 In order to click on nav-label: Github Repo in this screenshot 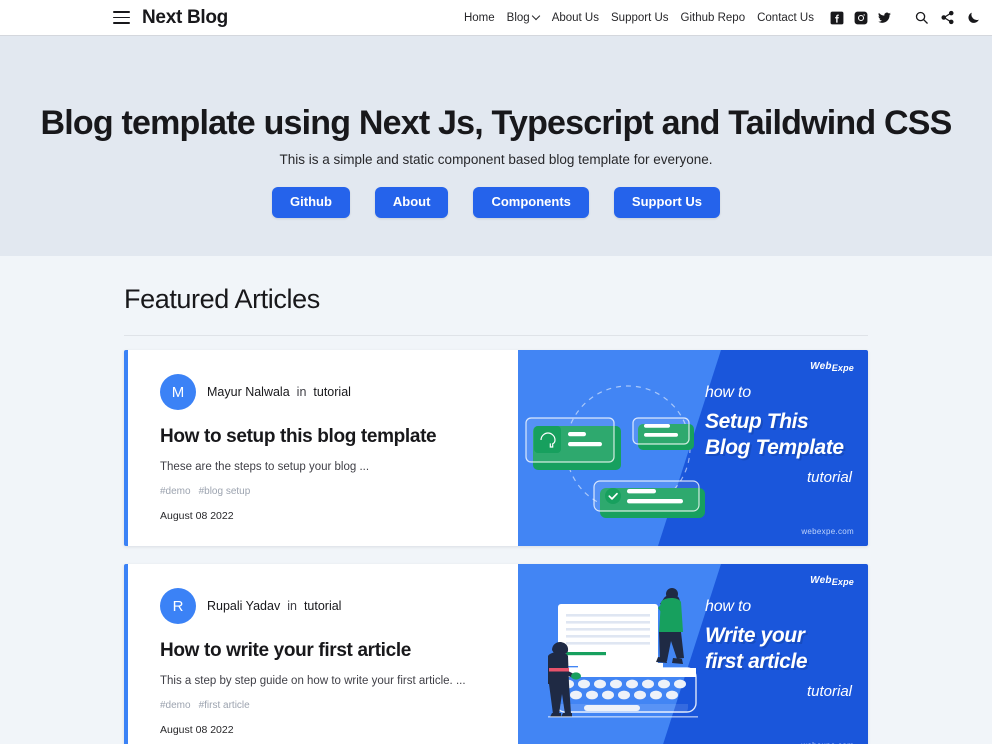, I will do `click(713, 17)`.